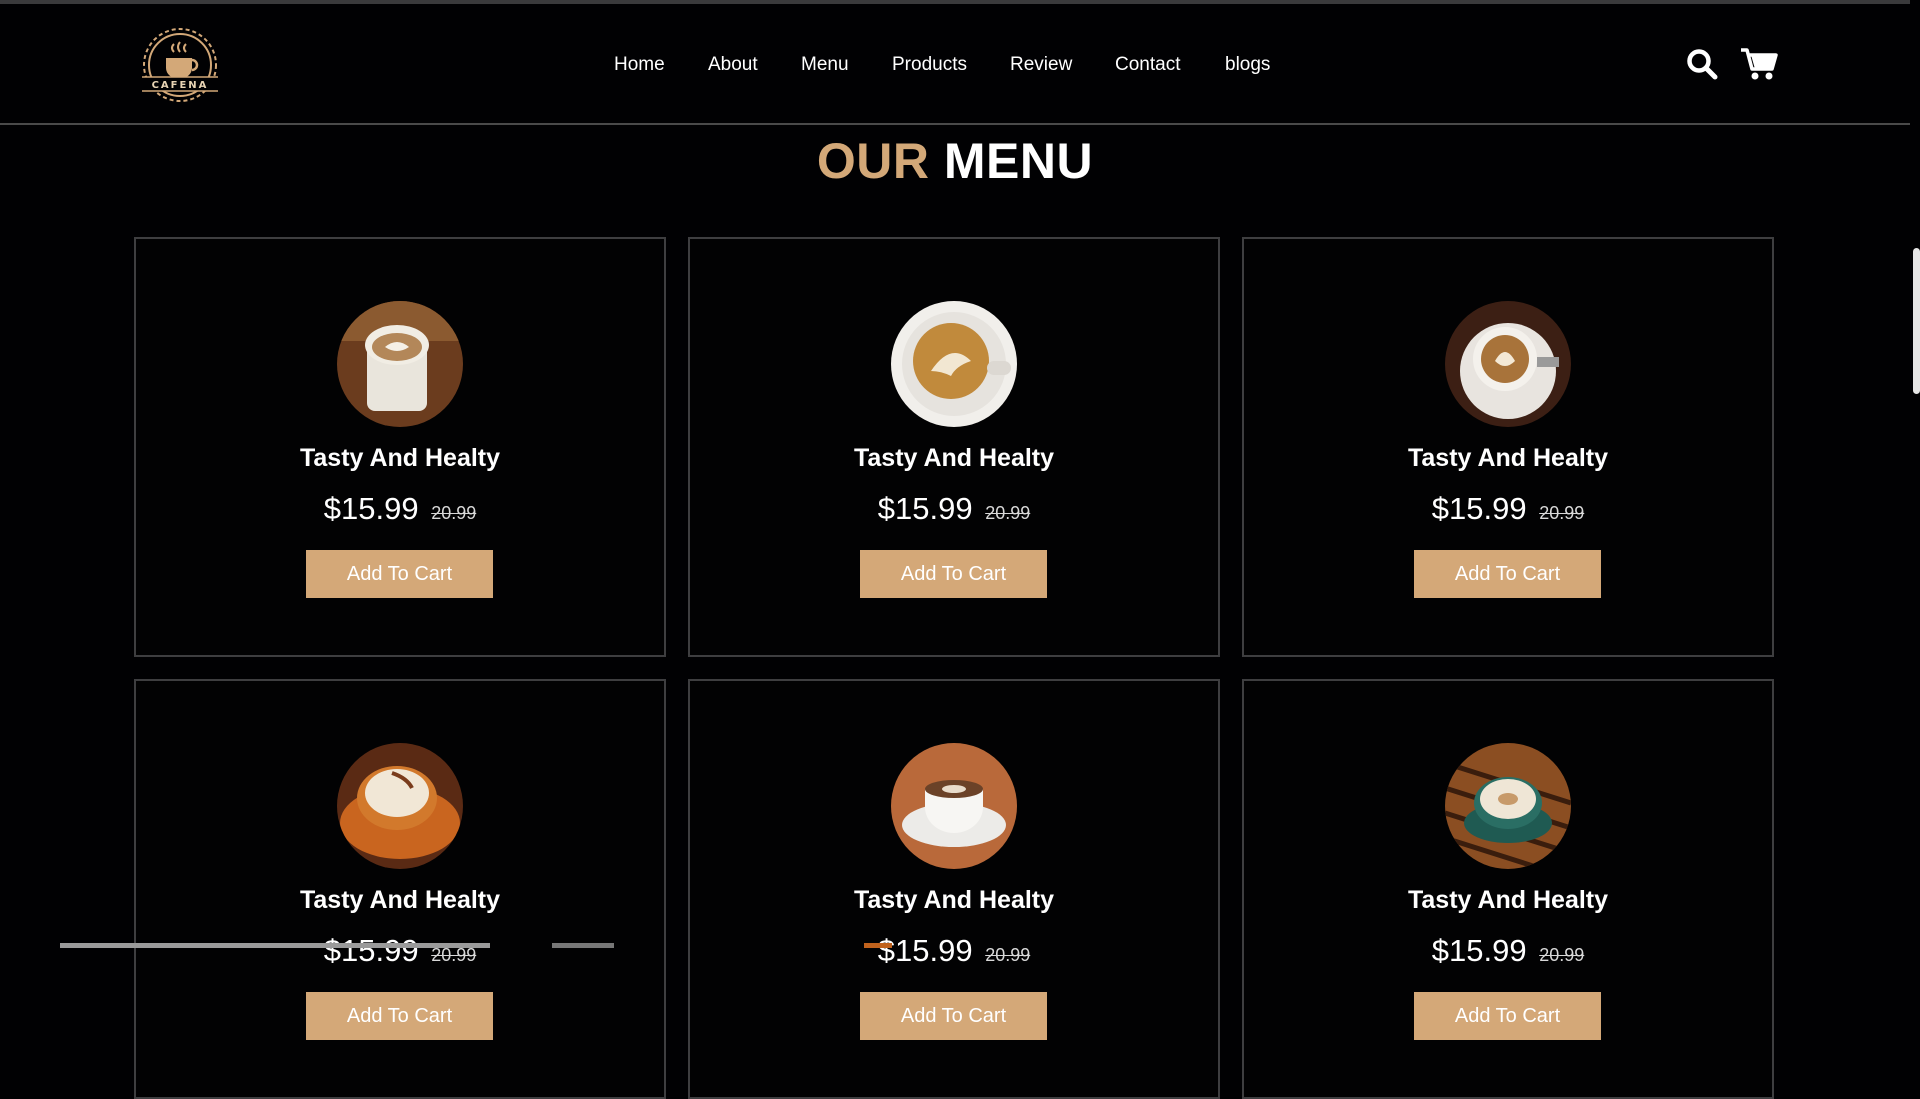 The height and width of the screenshot is (1099, 1920). Describe the element at coordinates (873, 161) in the screenshot. I see `title-accent: OUR` at that location.